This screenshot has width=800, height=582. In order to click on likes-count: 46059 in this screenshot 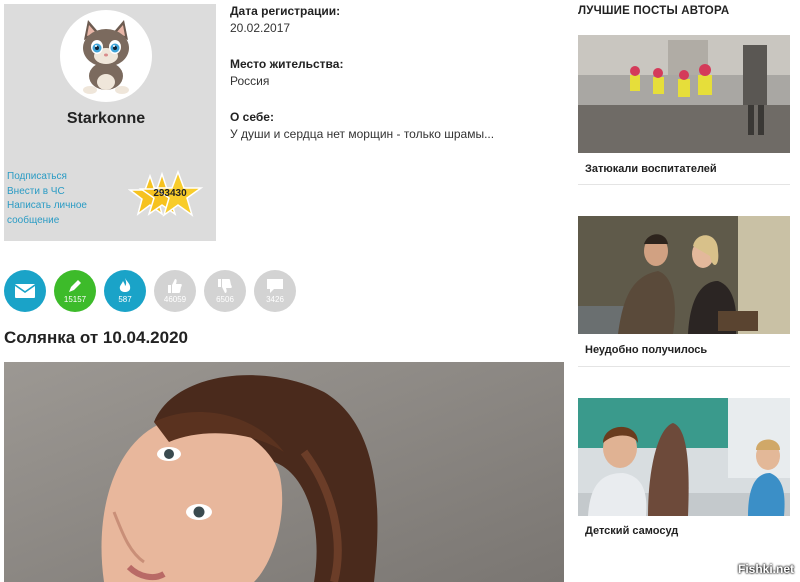, I will do `click(175, 299)`.